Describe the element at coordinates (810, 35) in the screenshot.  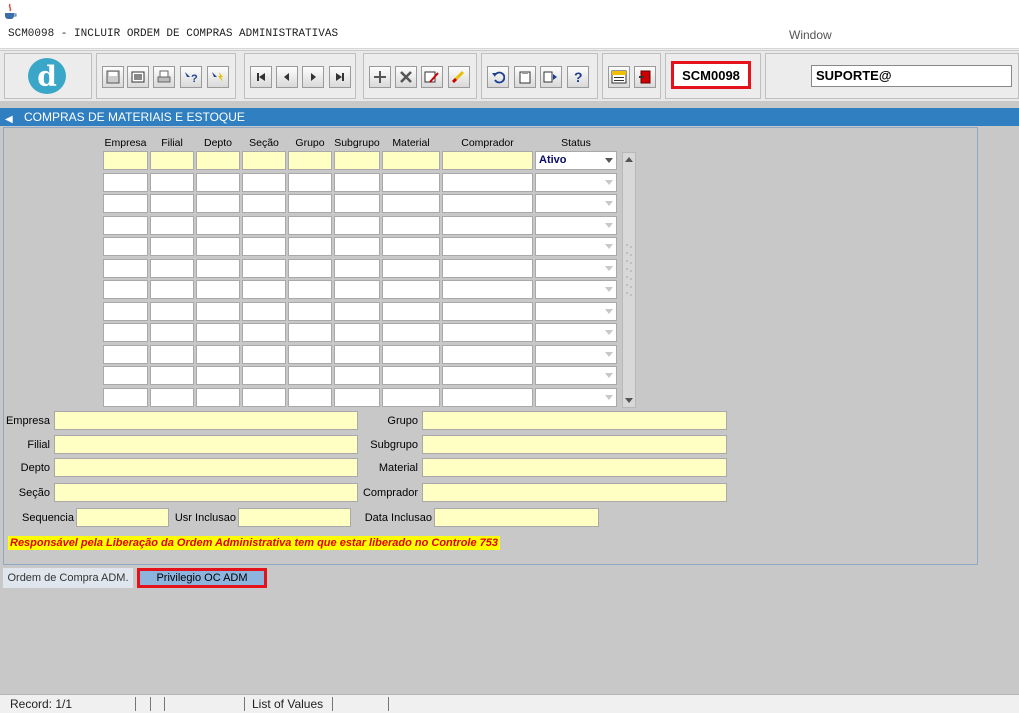
I see `menu-window: Window` at that location.